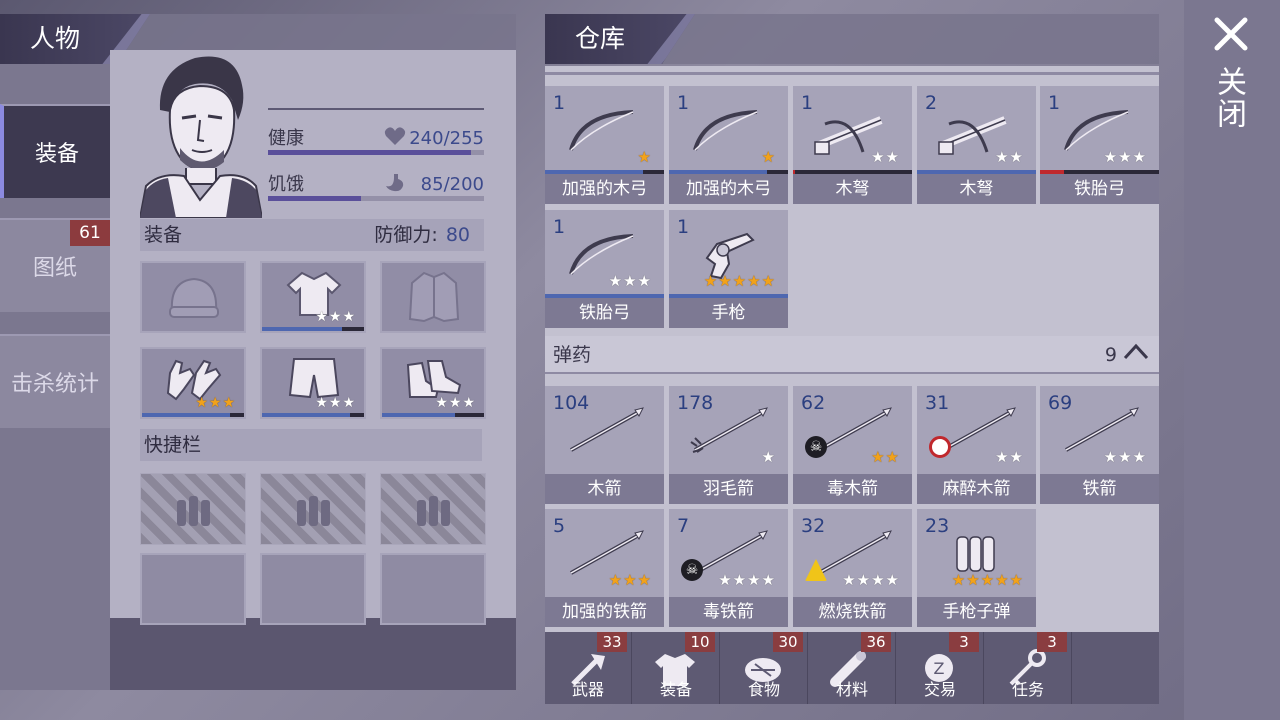  Describe the element at coordinates (852, 355) in the screenshot. I see `ammo-section-header: 弹药 9` at that location.